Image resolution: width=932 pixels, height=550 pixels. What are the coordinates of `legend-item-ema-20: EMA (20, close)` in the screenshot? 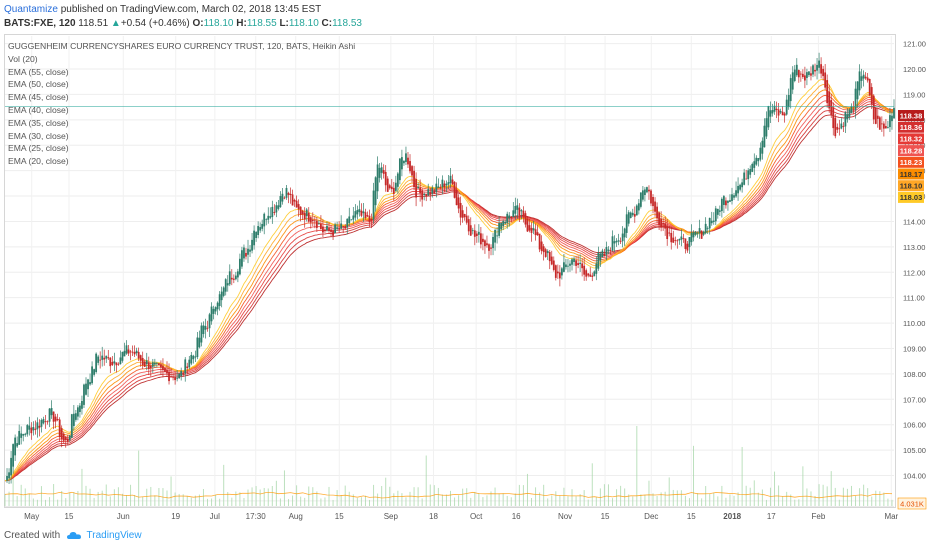 It's located at (181, 161).